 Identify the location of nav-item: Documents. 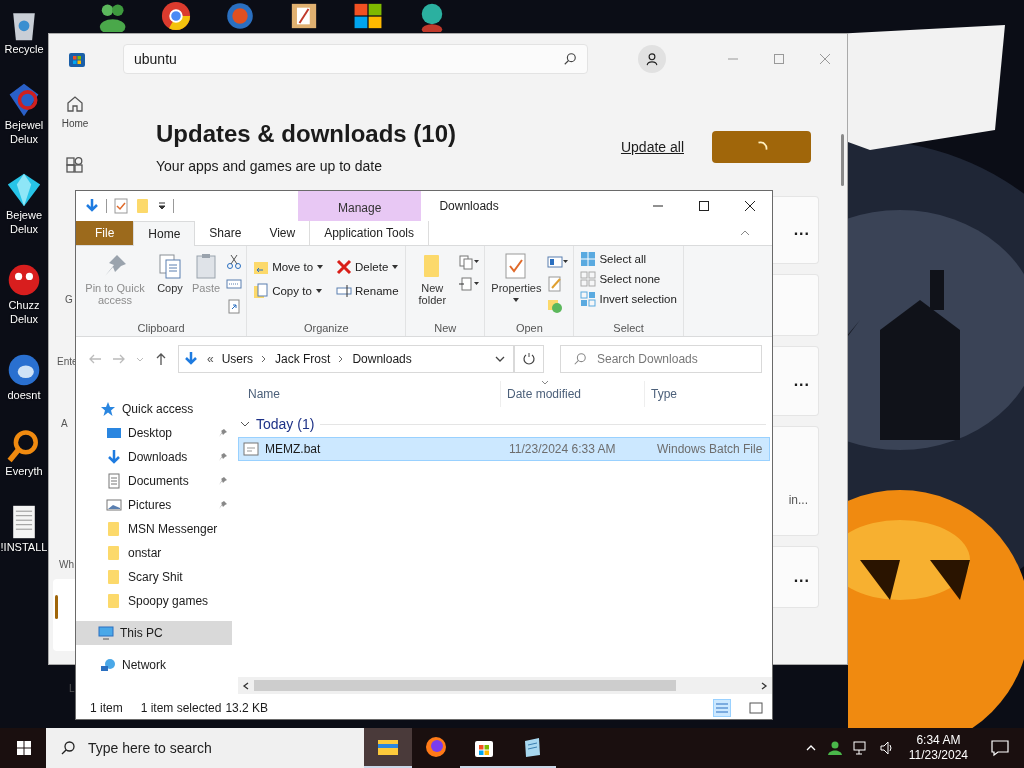
(154, 481).